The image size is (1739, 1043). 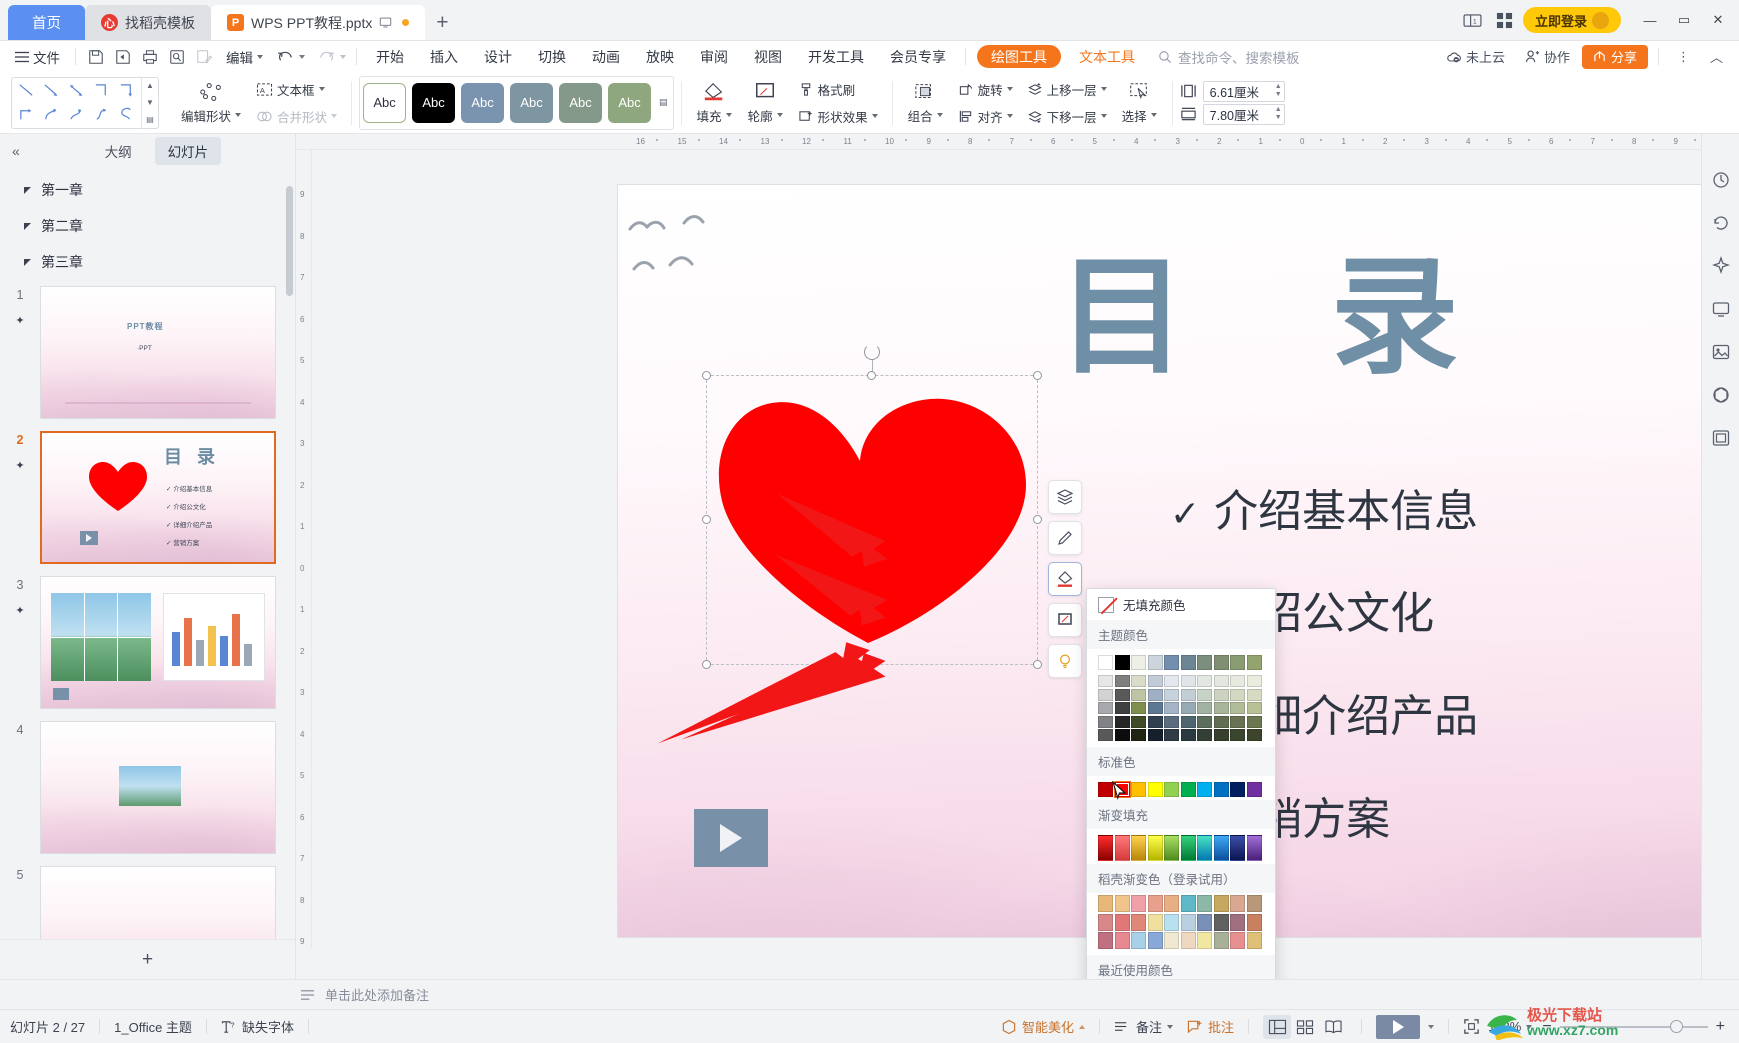 I want to click on theme-colors-row-main, so click(x=1181, y=661).